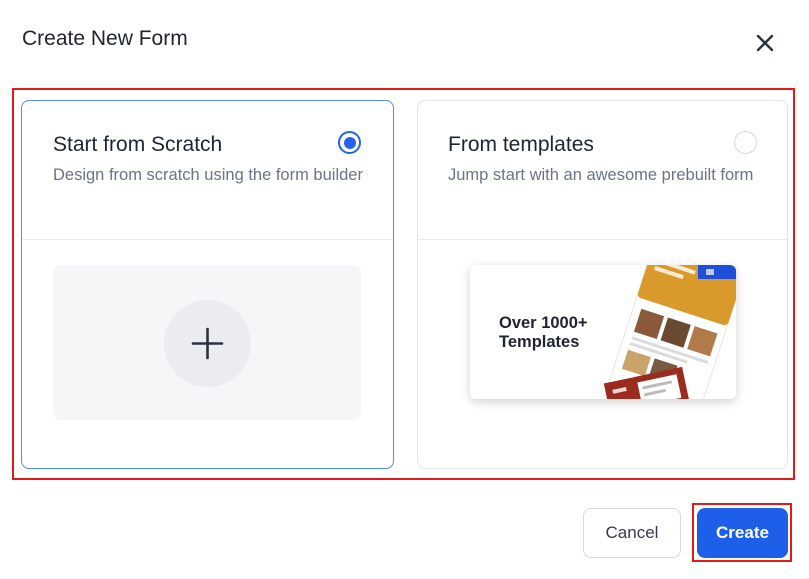 The height and width of the screenshot is (579, 809). What do you see at coordinates (521, 144) in the screenshot?
I see `option-title: From templates` at bounding box center [521, 144].